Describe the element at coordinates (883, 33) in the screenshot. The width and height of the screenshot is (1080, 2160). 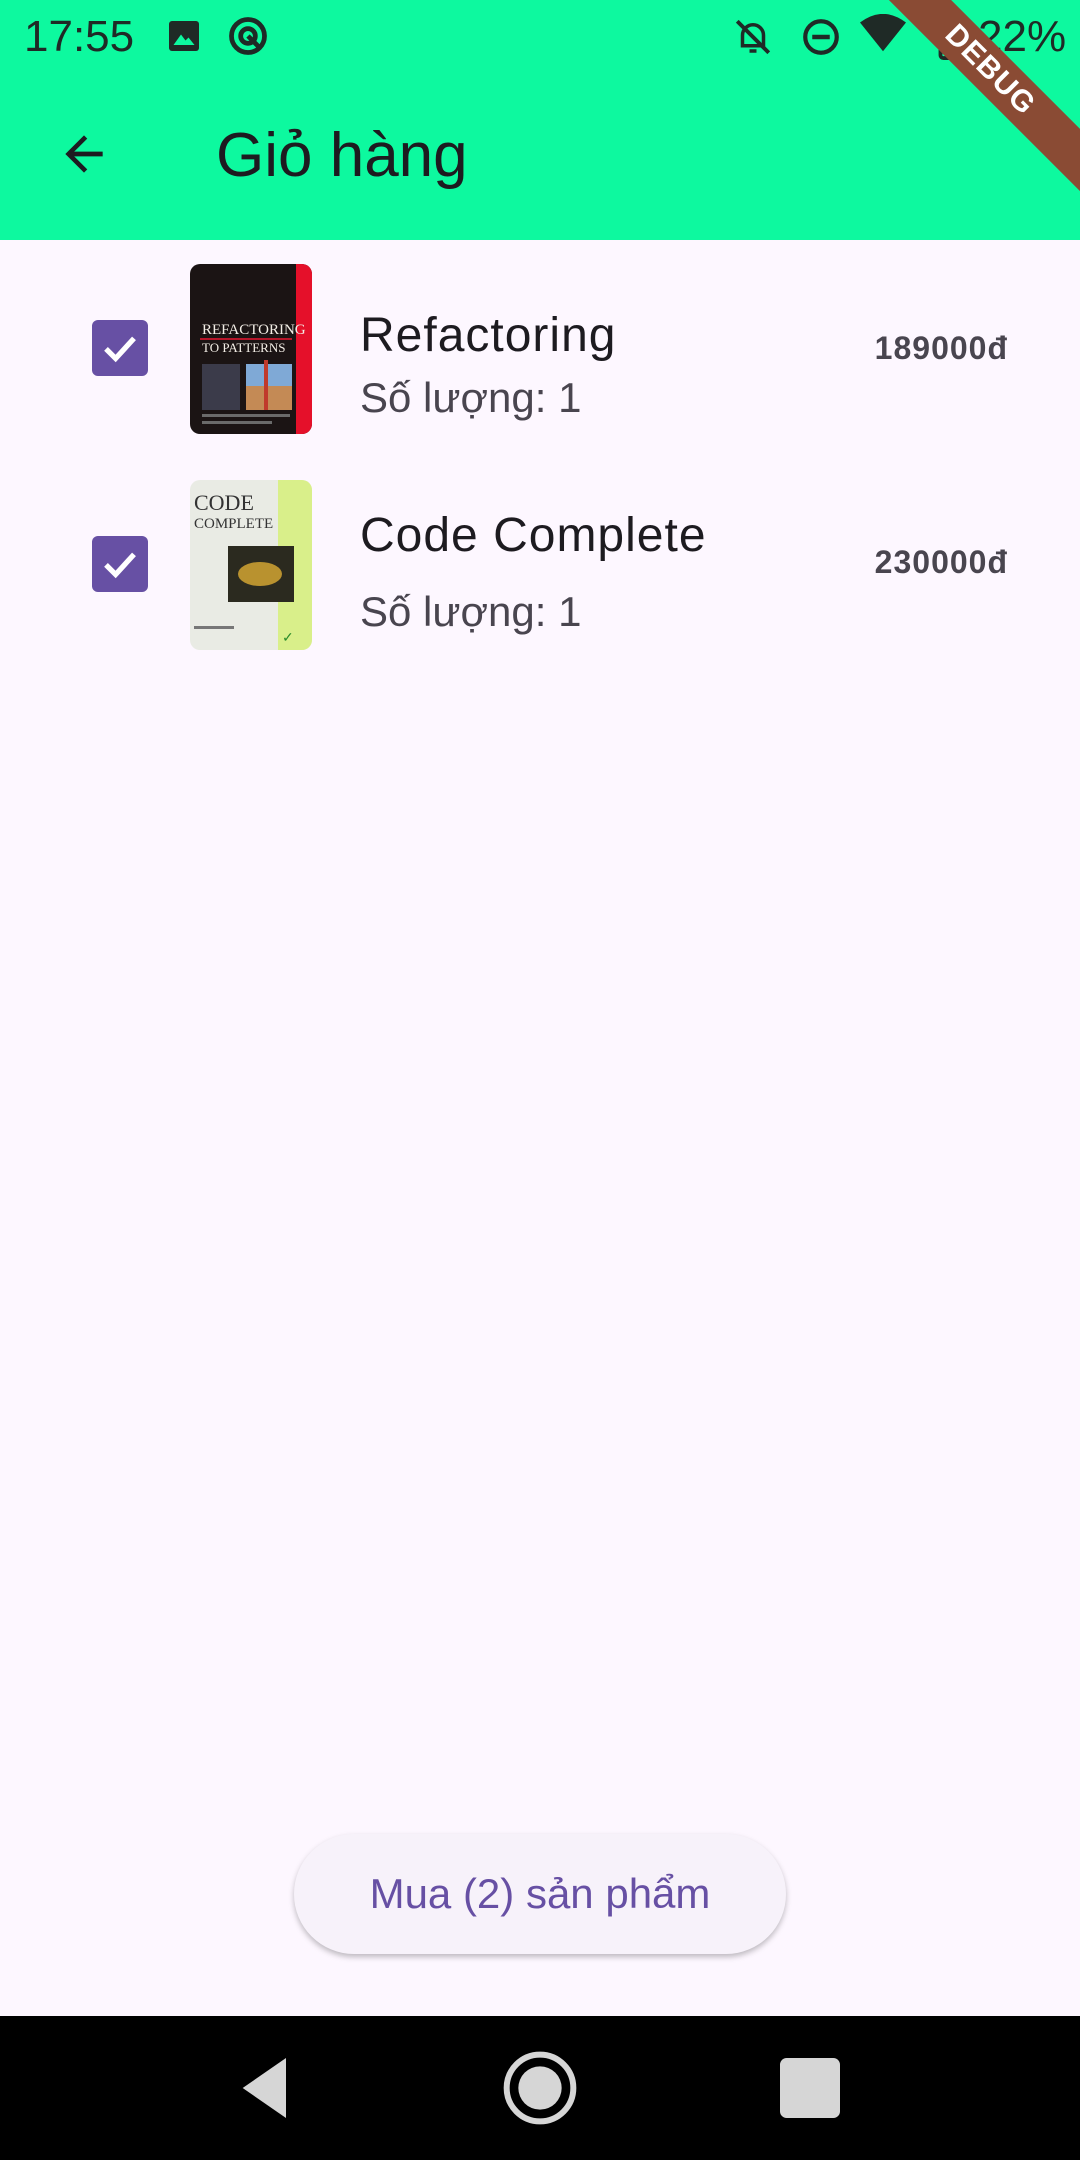
I see `wifi-icon` at that location.